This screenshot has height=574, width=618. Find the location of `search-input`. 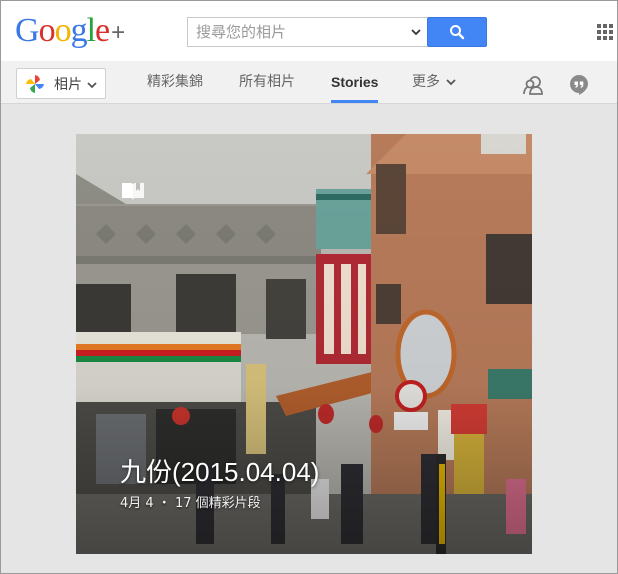

search-input is located at coordinates (294, 32).